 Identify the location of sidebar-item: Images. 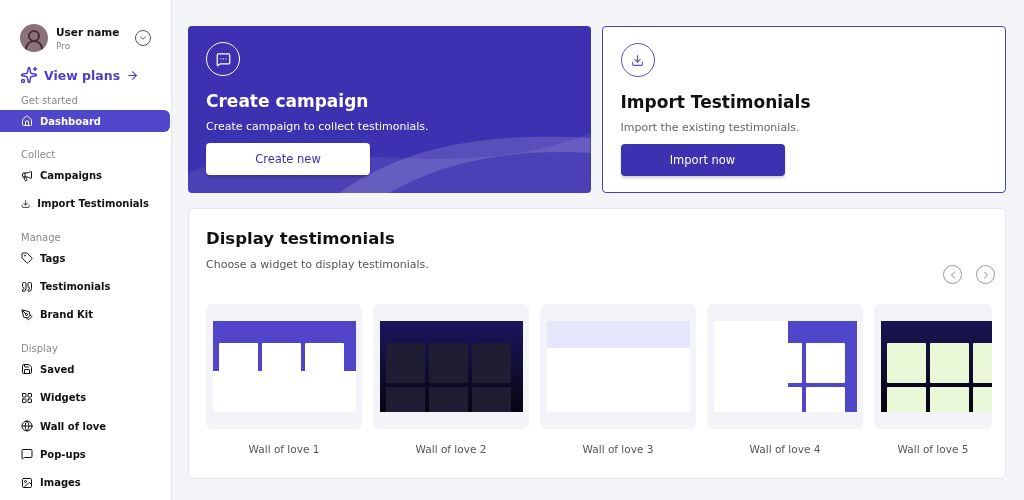
(85, 482).